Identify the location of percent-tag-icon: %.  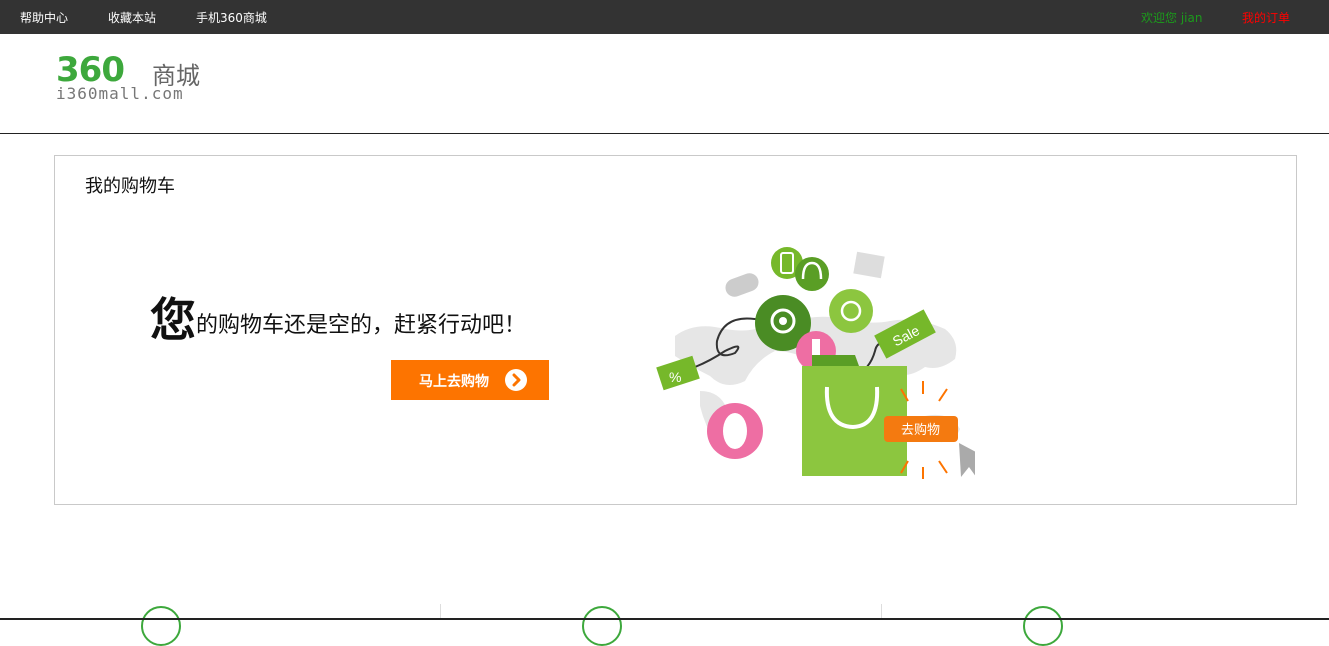
(678, 373).